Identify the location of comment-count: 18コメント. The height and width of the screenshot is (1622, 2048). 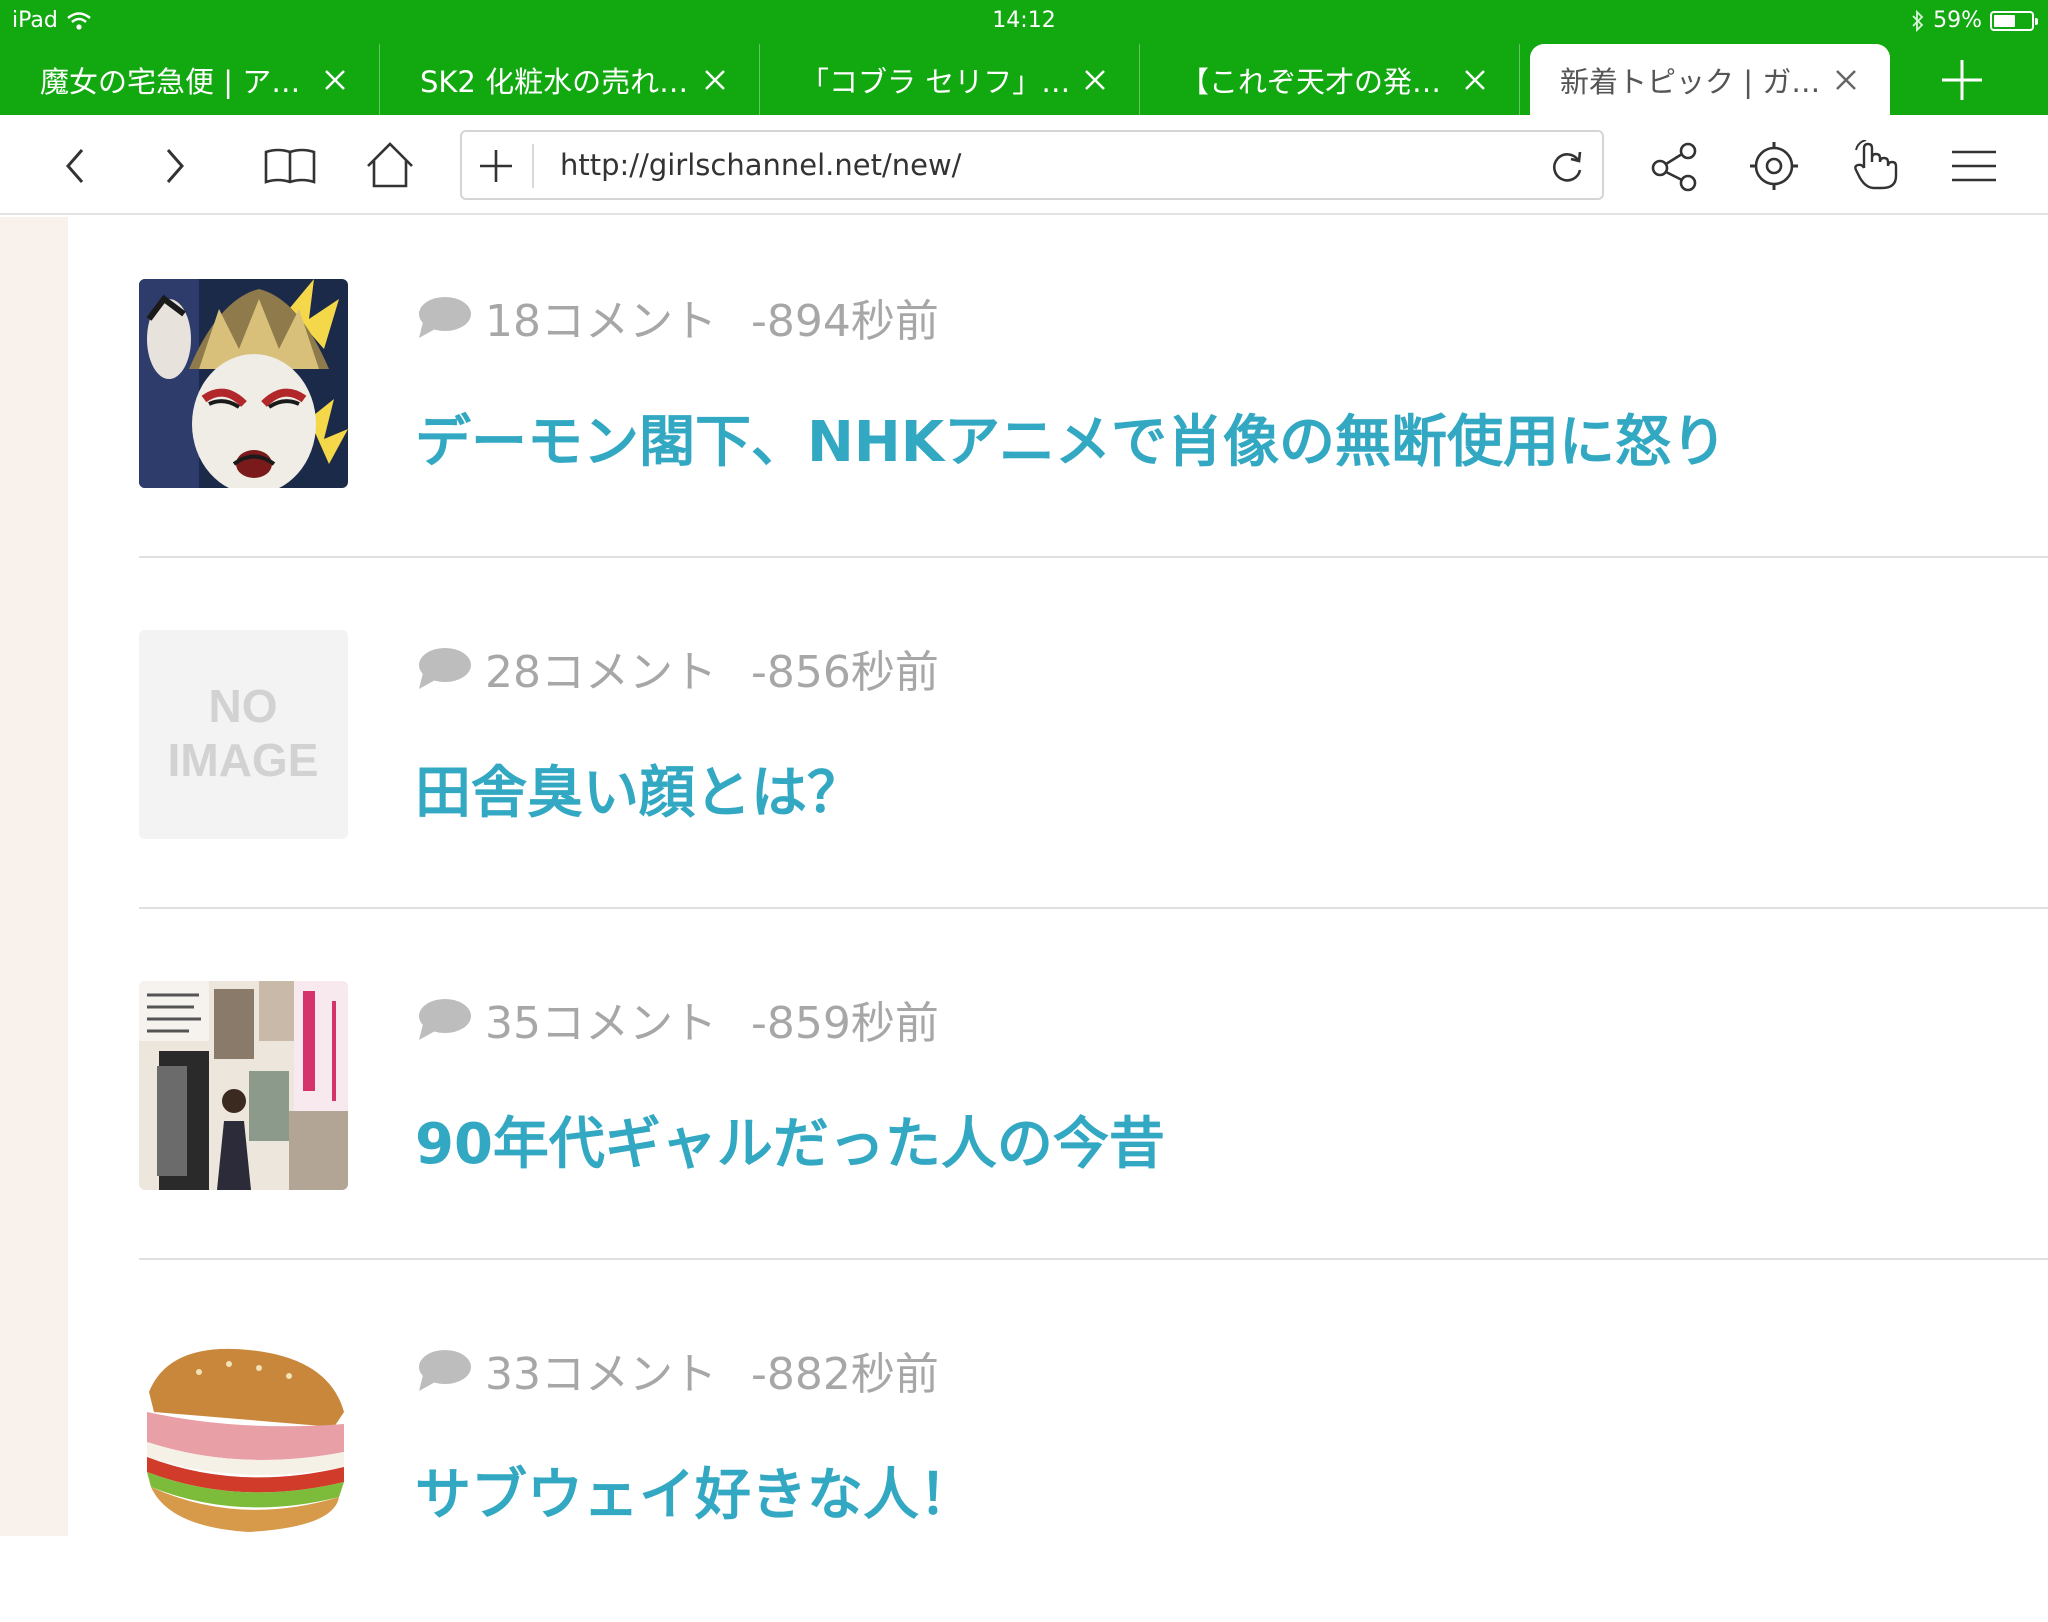
(601, 321).